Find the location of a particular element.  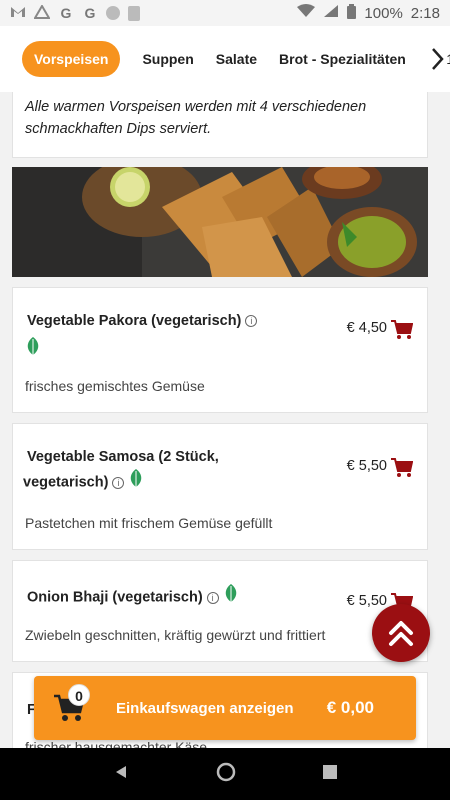

tab-salate: Salate is located at coordinates (236, 59).